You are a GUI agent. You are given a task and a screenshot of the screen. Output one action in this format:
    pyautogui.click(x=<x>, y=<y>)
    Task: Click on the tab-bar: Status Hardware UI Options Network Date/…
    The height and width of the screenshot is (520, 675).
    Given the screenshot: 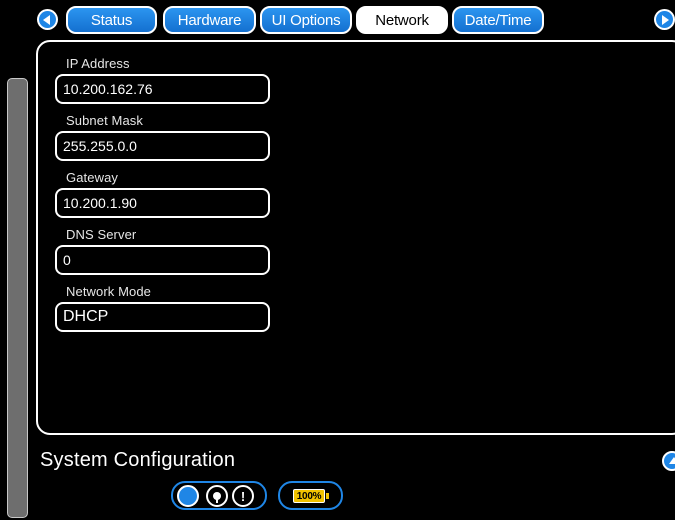 What is the action you would take?
    pyautogui.click(x=337, y=20)
    